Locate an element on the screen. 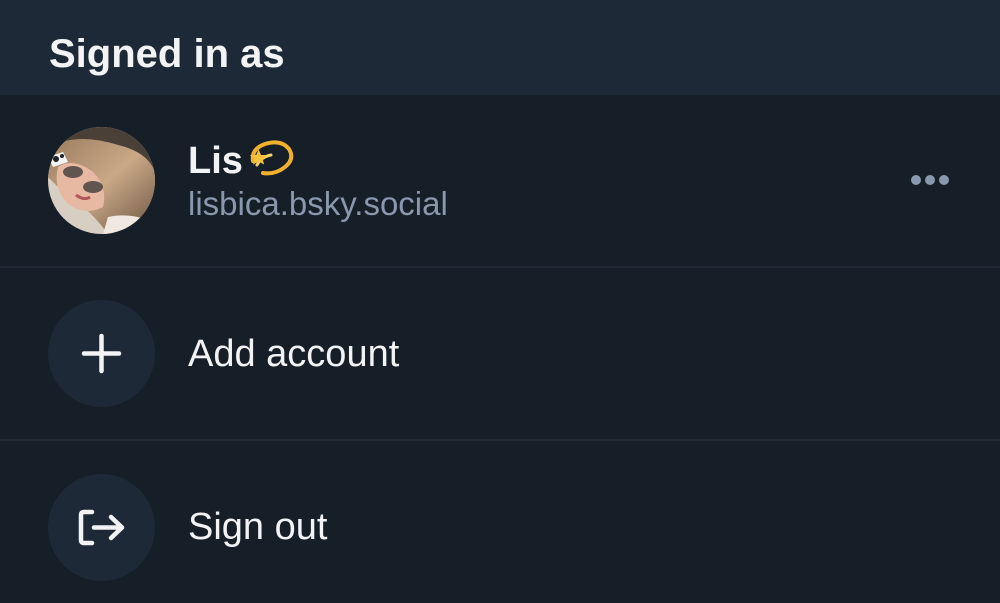 This screenshot has height=603, width=1000. account-handle: lisbica.bsky.social is located at coordinates (318, 203).